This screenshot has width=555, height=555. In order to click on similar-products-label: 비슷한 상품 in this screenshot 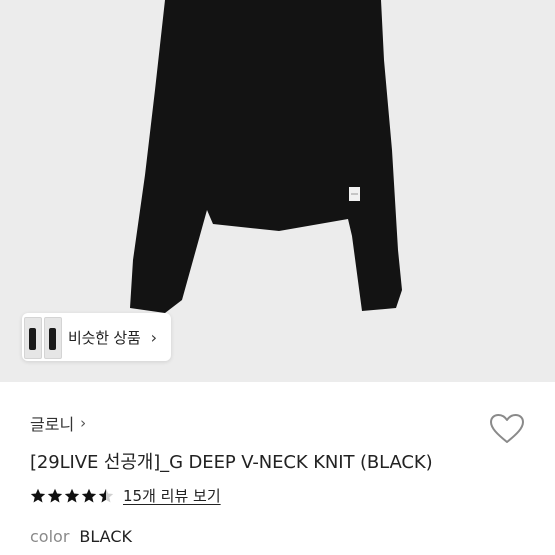, I will do `click(104, 337)`.